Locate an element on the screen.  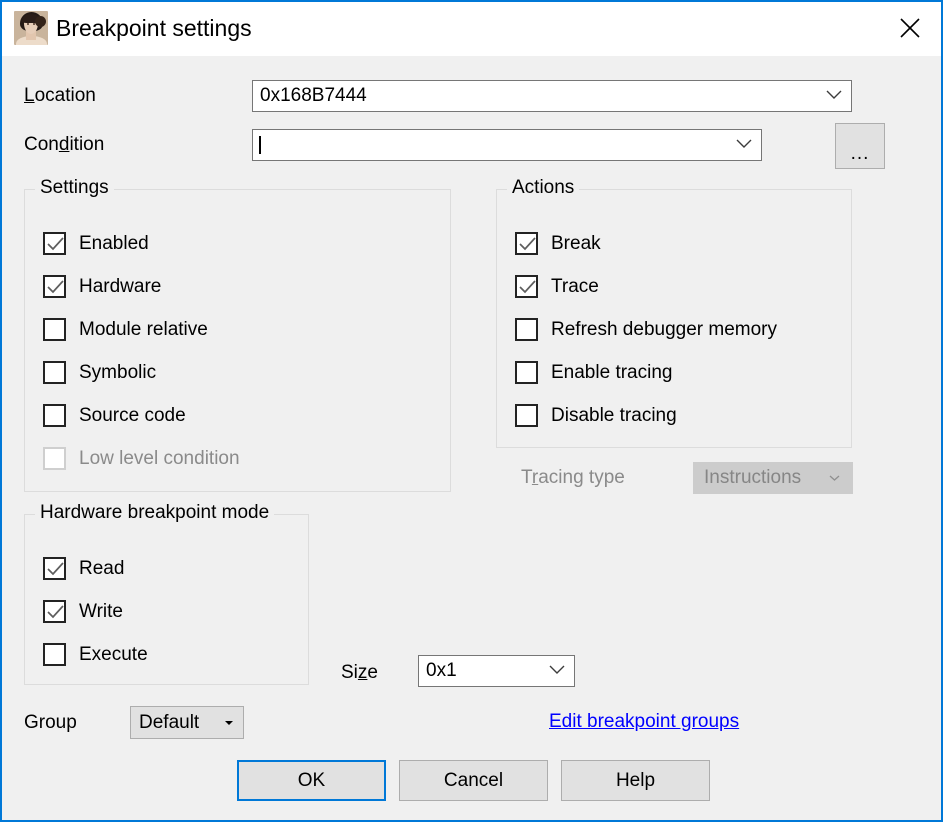
actions-groupbox-title: Actions is located at coordinates (543, 188).